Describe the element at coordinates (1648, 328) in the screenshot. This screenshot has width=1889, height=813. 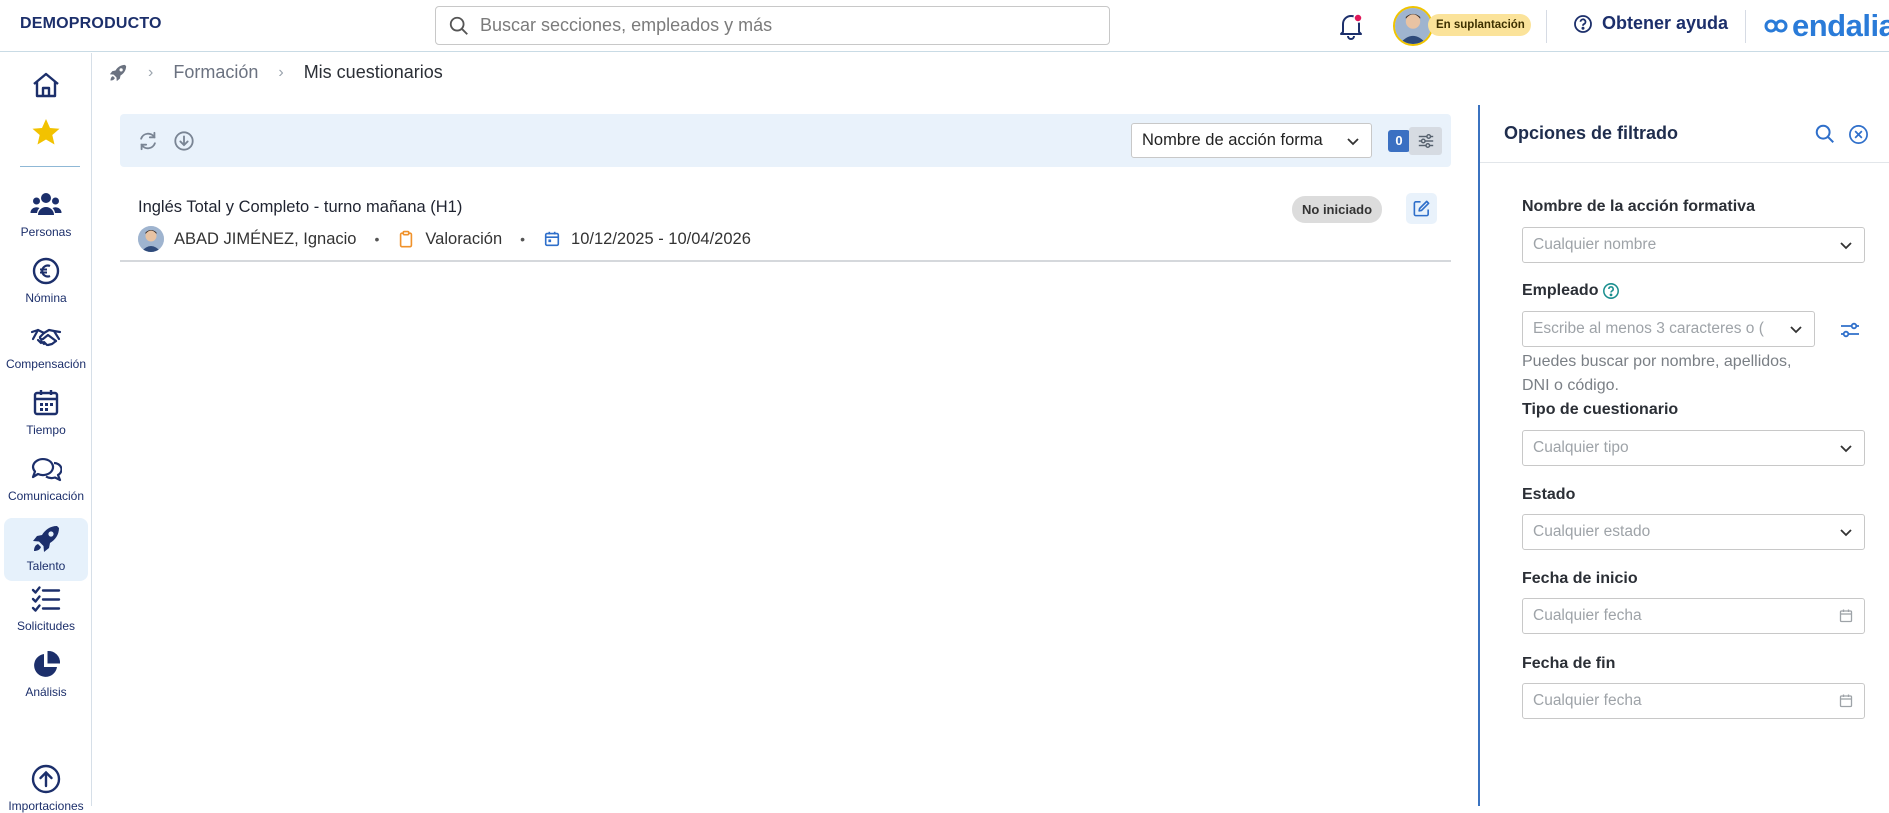
I see `select-placeholder: Escribe al menos 3 caracteres o (` at that location.